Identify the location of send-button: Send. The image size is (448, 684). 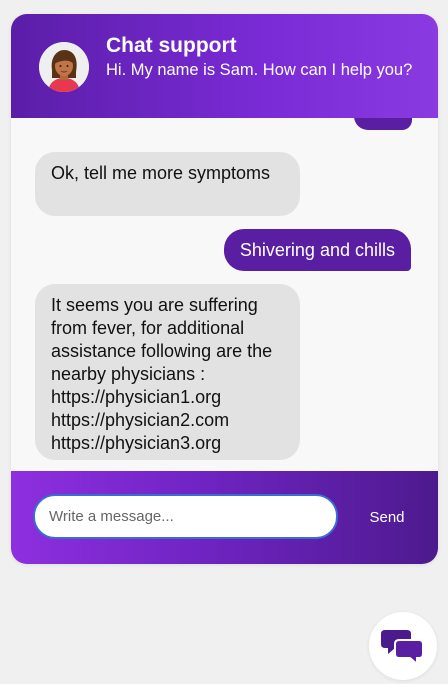
(387, 517).